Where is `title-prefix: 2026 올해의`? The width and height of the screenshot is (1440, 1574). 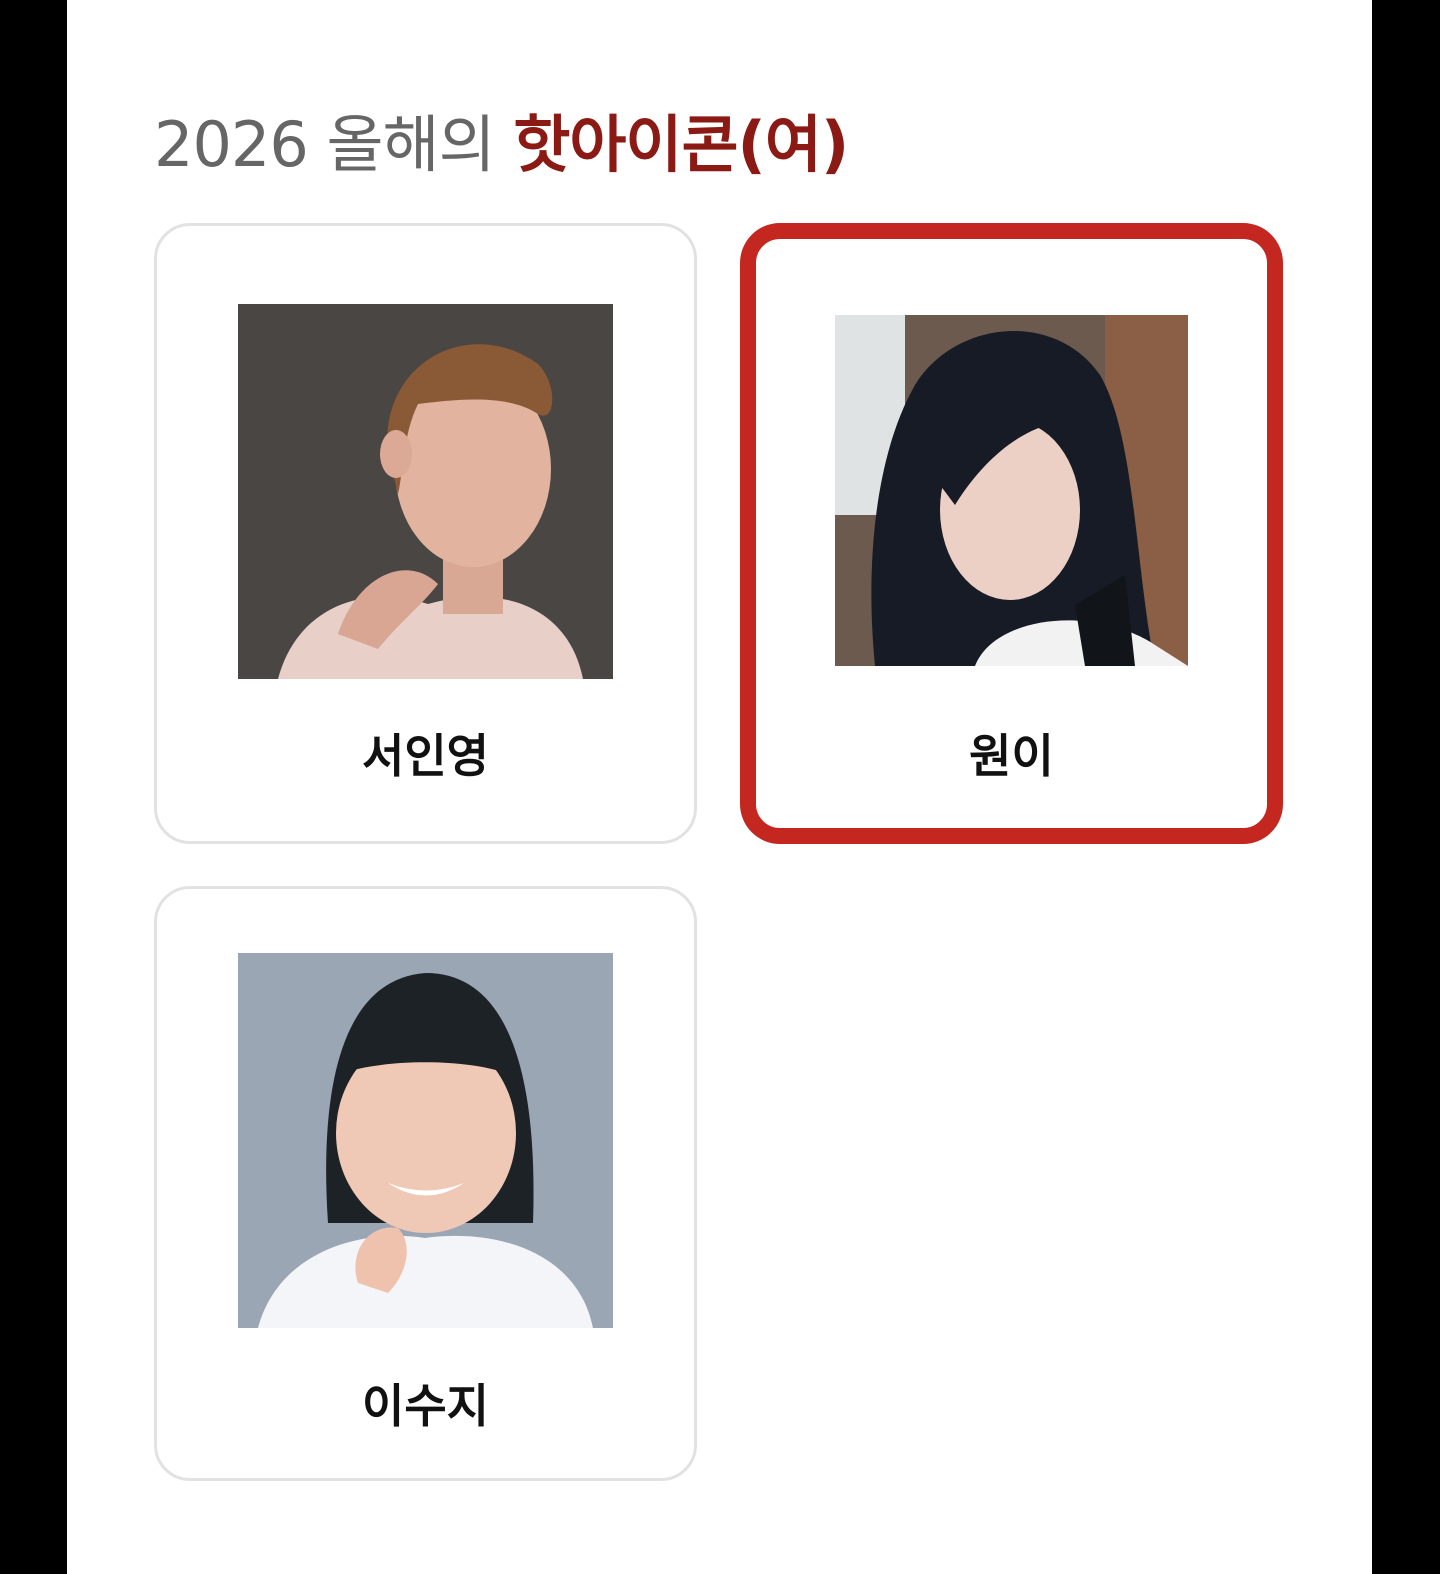
title-prefix: 2026 올해의 is located at coordinates (334, 144).